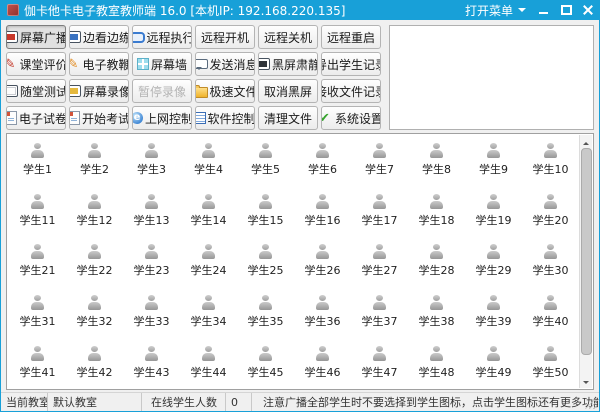 The image size is (600, 412). Describe the element at coordinates (265, 160) in the screenshot. I see `student-item: 学生5` at that location.